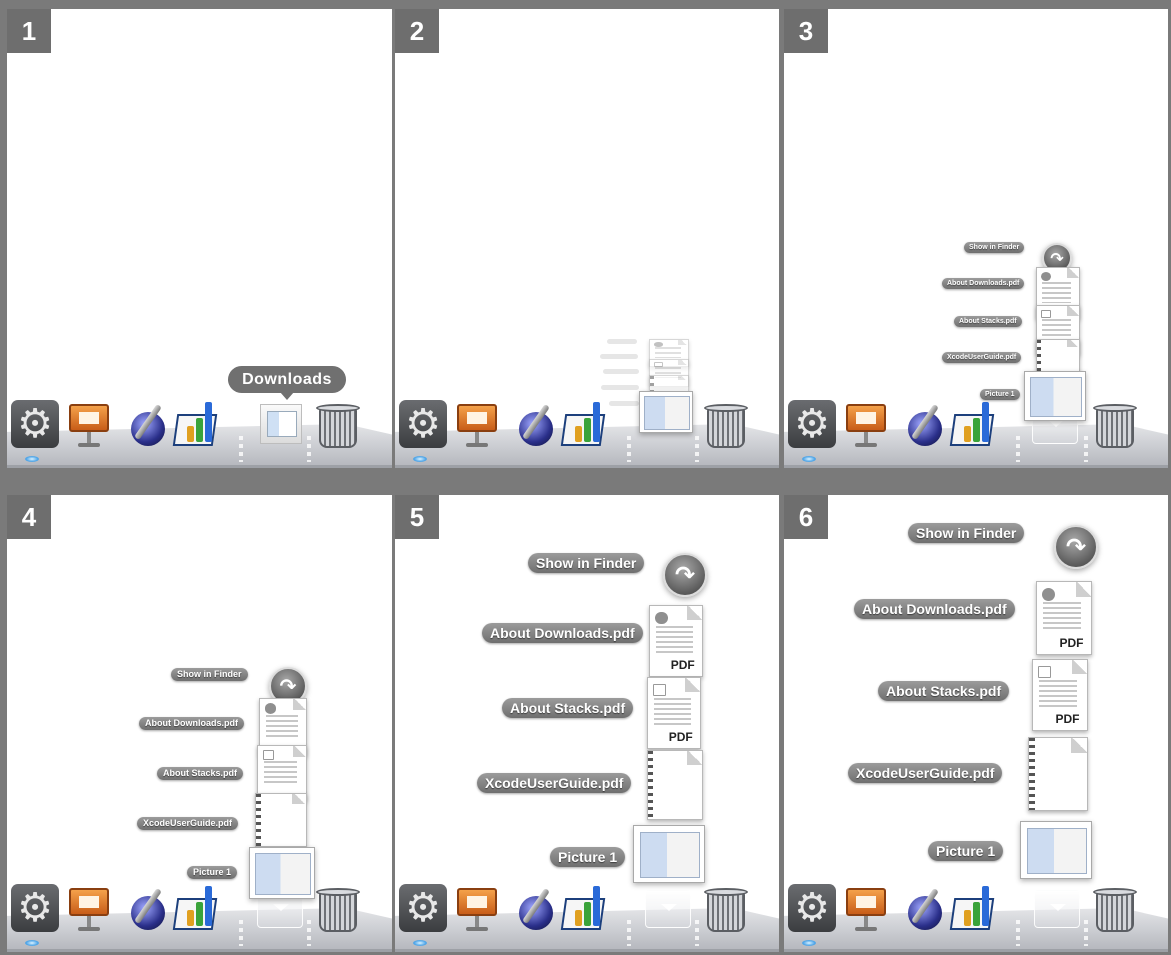 This screenshot has height=955, width=1171. I want to click on frame-number: 6, so click(806, 517).